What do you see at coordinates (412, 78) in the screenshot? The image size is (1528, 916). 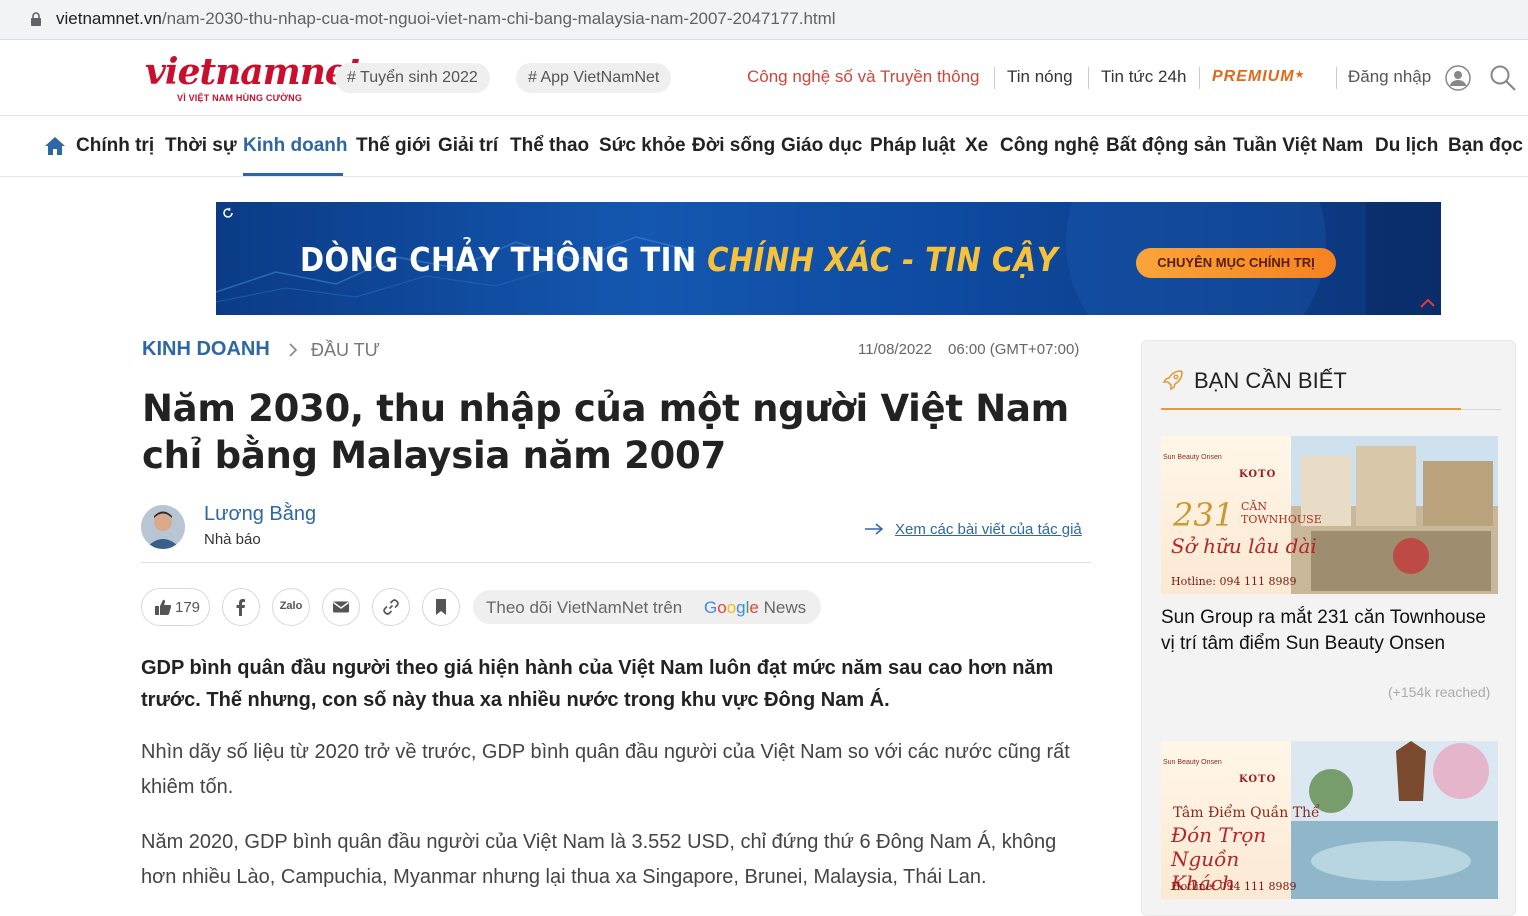 I see `tag-tuyen-sinh: # Tuyển sinh 2022` at bounding box center [412, 78].